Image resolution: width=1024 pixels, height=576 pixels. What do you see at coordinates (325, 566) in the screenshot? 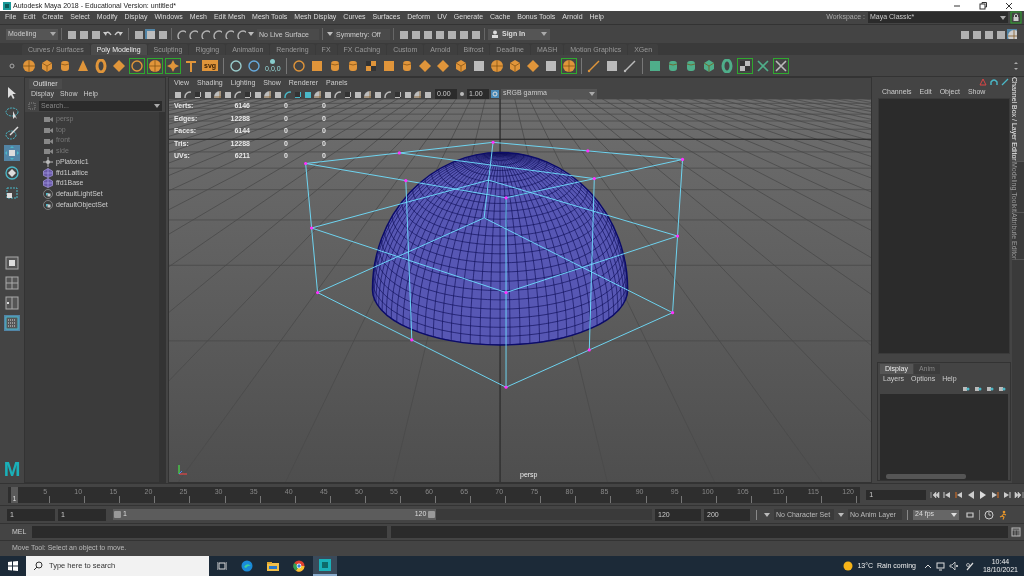
I see `taskbar-app-button` at bounding box center [325, 566].